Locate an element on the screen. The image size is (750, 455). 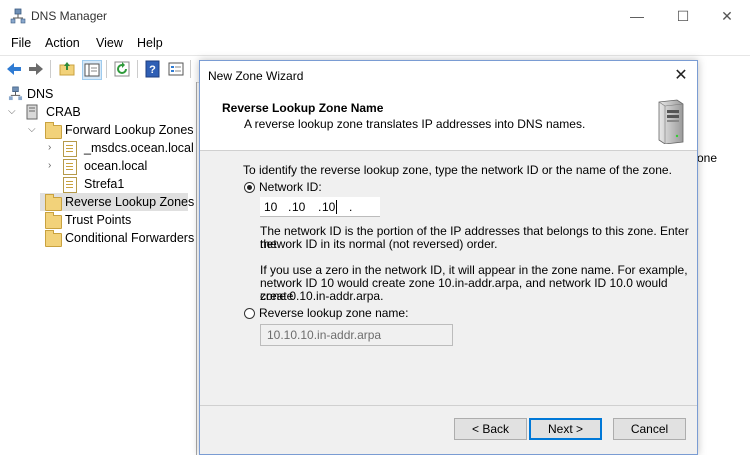
tree-node-crab: ⌵ CRAB is located at coordinates (96, 112).